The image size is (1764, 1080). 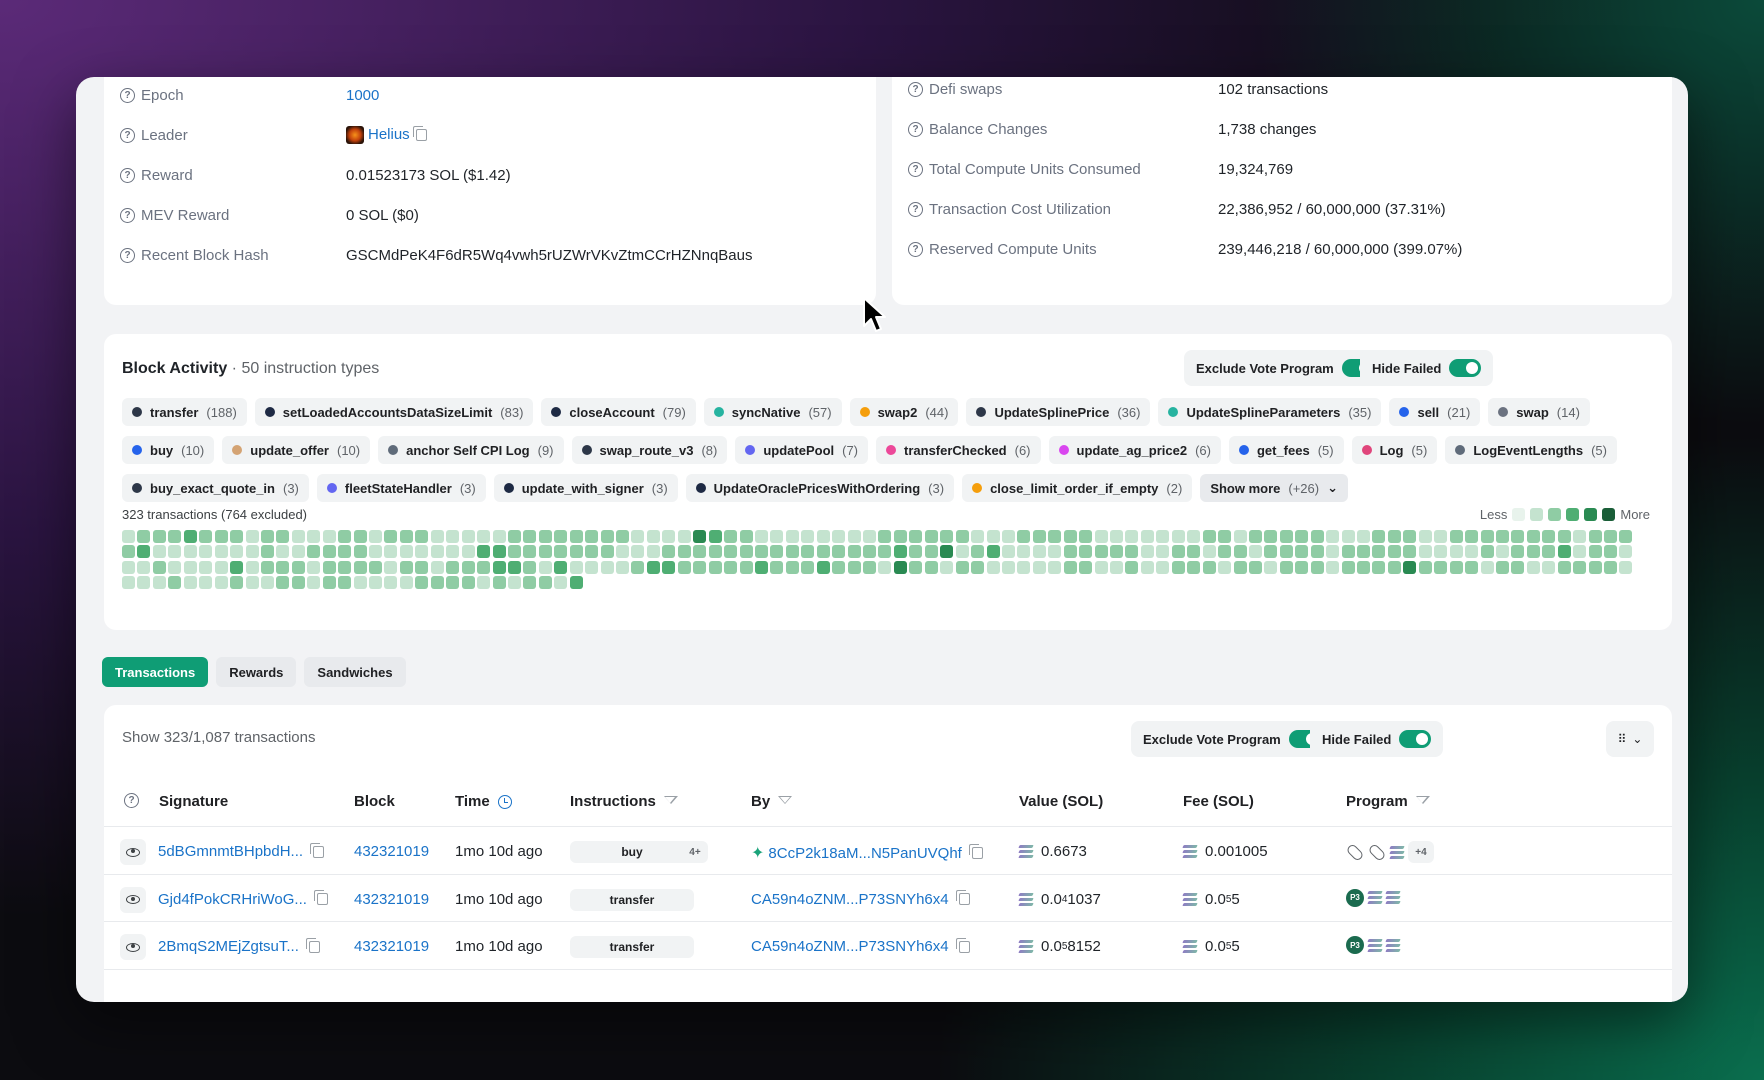 What do you see at coordinates (772, 801) in the screenshot?
I see `col-by: By` at bounding box center [772, 801].